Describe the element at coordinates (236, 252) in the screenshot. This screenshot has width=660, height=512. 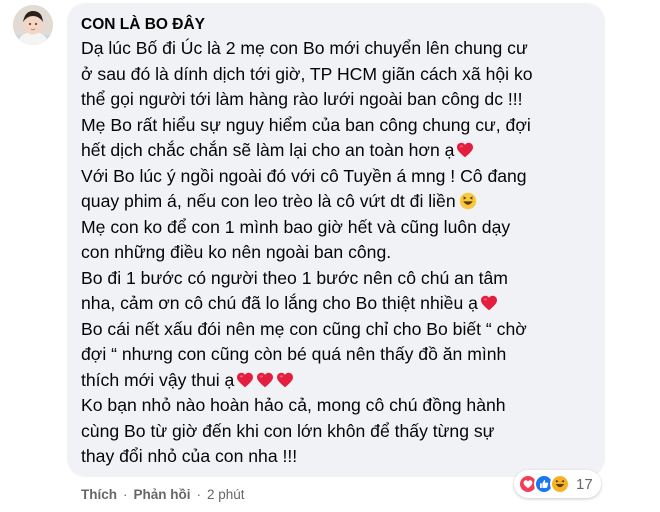
I see `comment-line: con những điều ko nên ngoài ban công.` at that location.